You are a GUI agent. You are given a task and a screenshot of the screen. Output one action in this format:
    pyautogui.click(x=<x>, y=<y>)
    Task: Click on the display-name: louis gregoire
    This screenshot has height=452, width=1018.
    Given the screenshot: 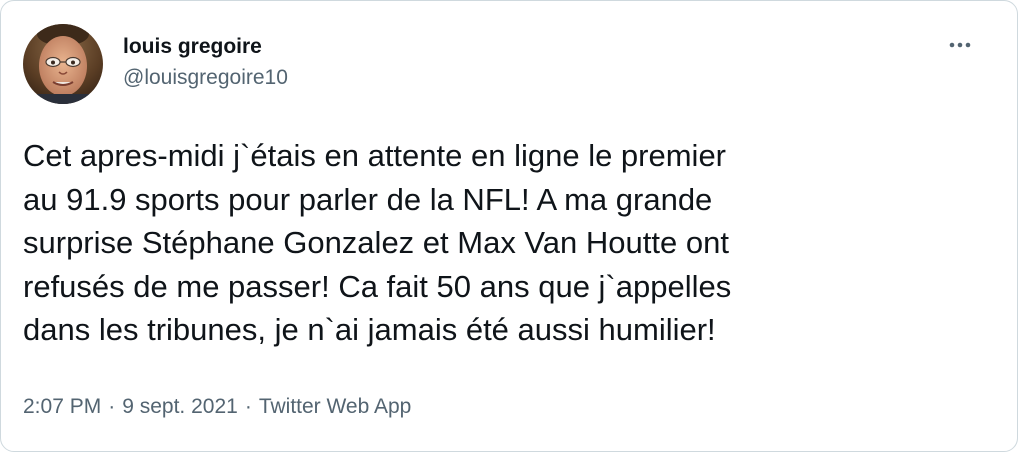 What is the action you would take?
    pyautogui.click(x=205, y=47)
    